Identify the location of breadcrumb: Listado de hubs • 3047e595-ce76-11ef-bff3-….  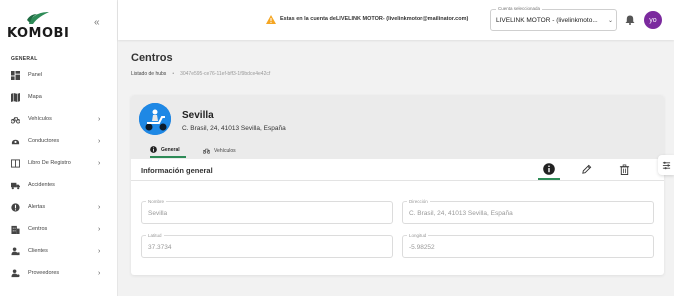
(200, 74).